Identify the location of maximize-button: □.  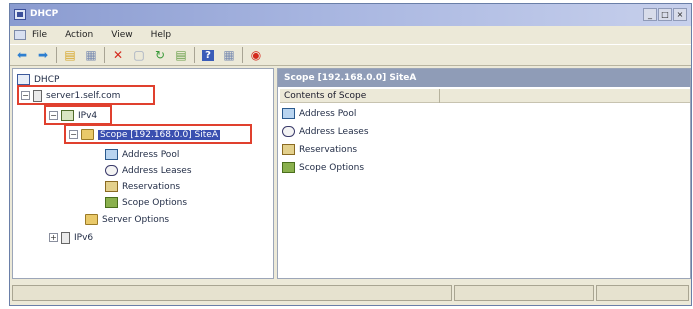
(665, 14).